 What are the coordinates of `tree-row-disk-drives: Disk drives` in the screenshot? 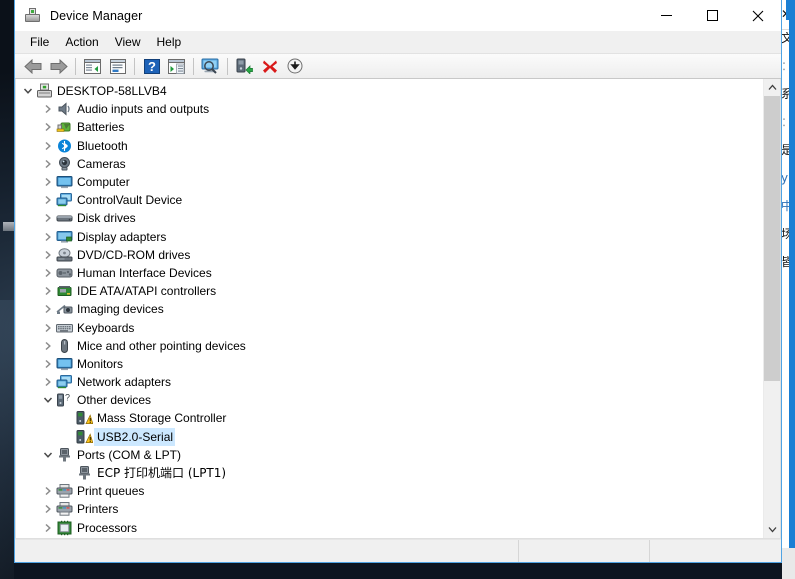 It's located at (389, 218).